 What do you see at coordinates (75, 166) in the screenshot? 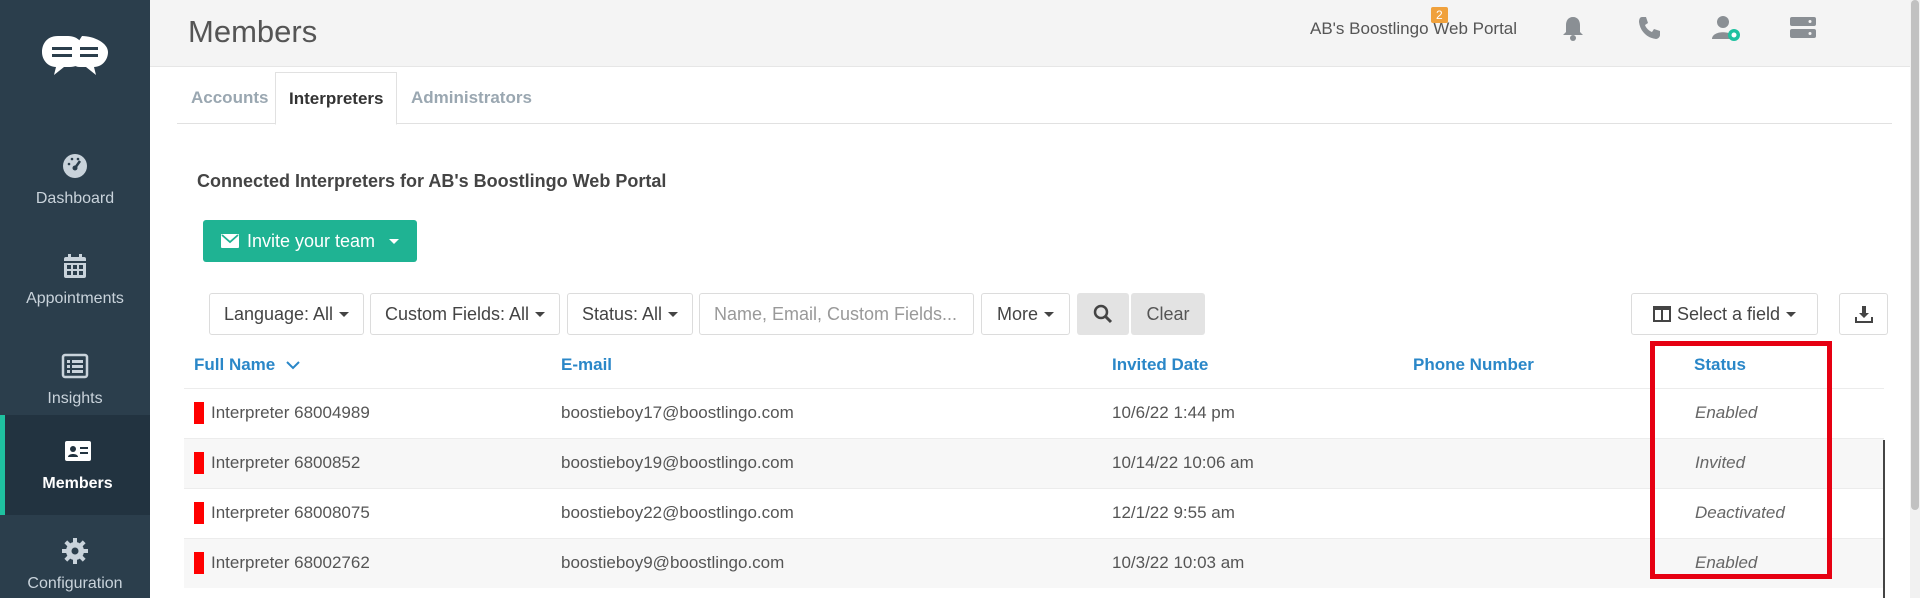
I see `gauge-icon` at bounding box center [75, 166].